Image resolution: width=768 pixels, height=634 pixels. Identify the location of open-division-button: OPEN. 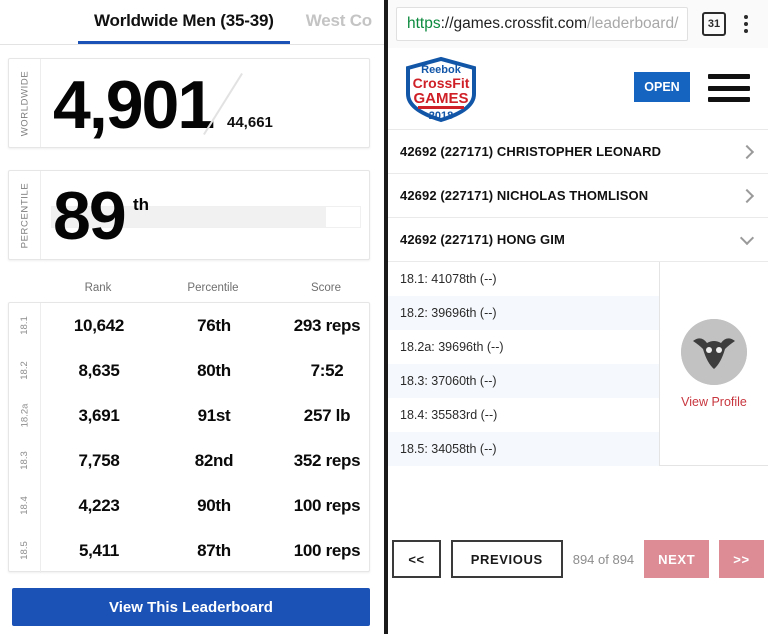
(662, 87).